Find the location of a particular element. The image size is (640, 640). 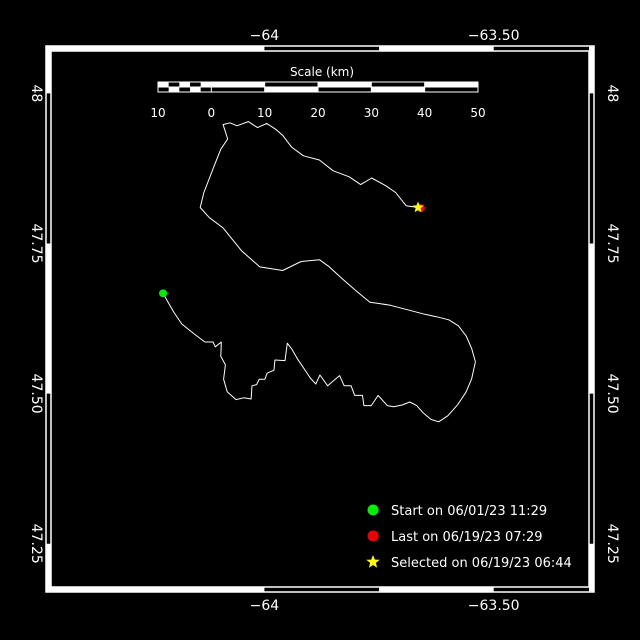

legend-last-label: Last on 06/19/23 07:29 is located at coordinates (467, 537).